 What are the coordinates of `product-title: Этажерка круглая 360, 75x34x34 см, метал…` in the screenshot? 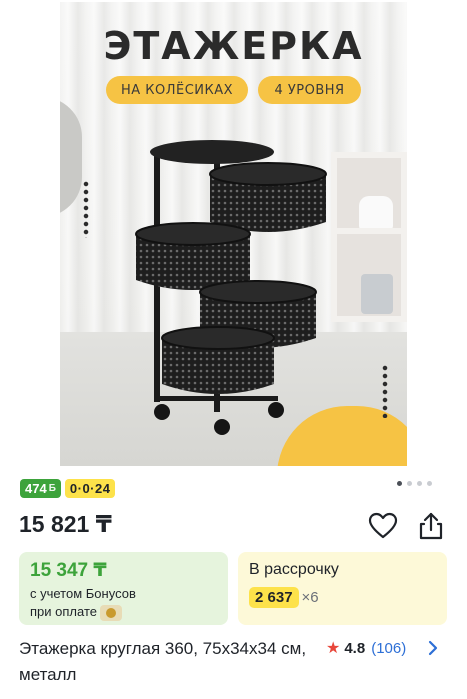 It's located at (163, 661).